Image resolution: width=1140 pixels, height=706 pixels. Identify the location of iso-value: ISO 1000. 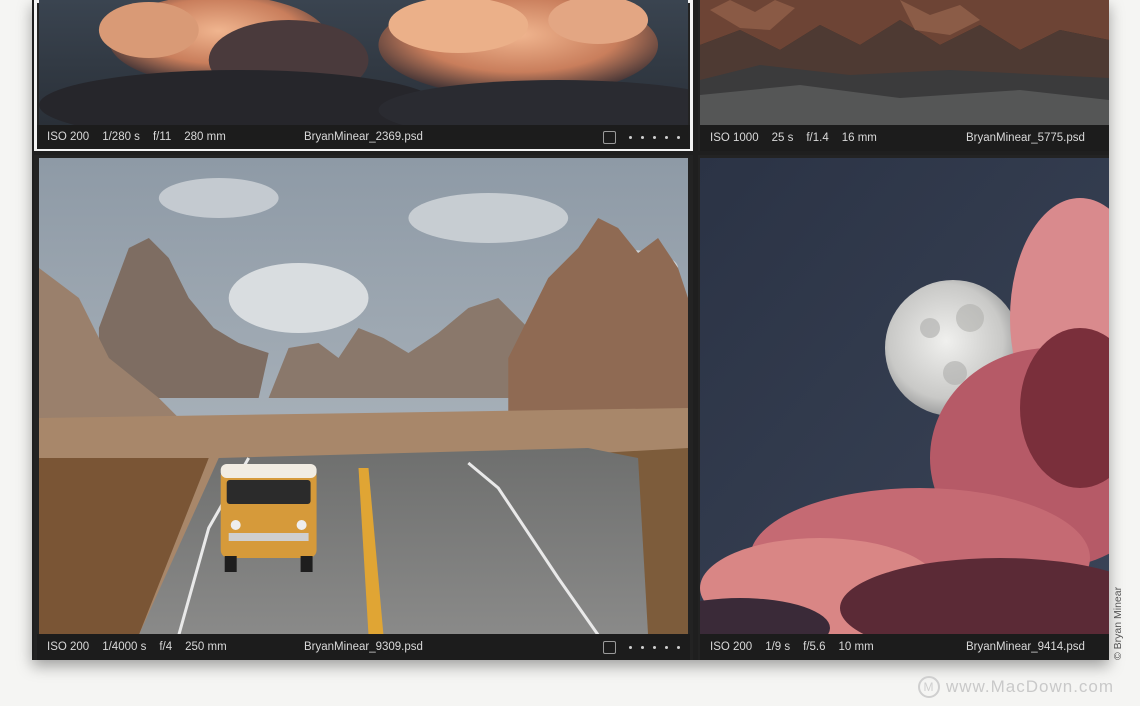
(734, 138).